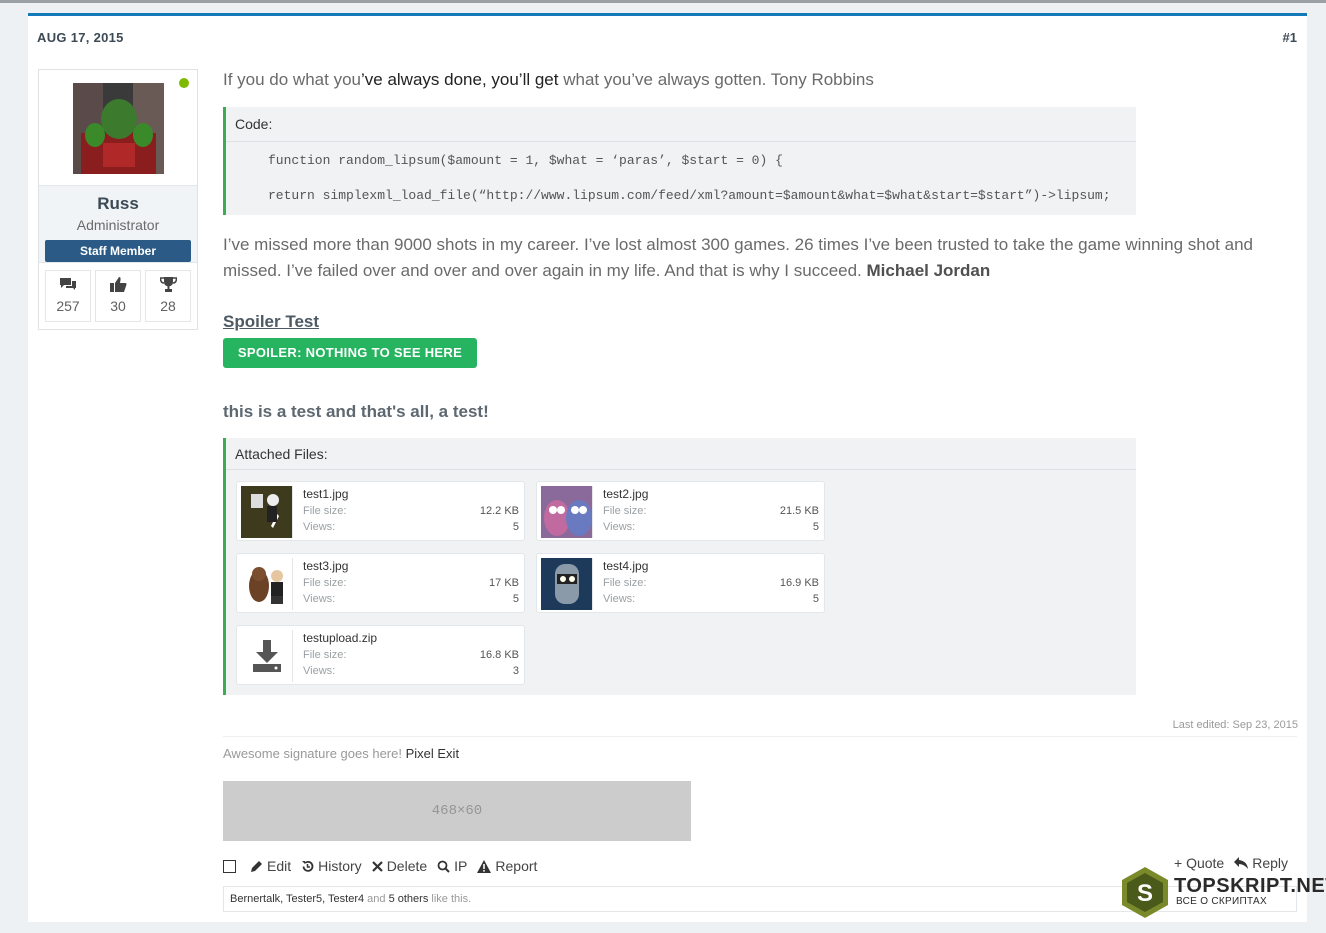  What do you see at coordinates (681, 124) in the screenshot?
I see `code-label: Code:` at bounding box center [681, 124].